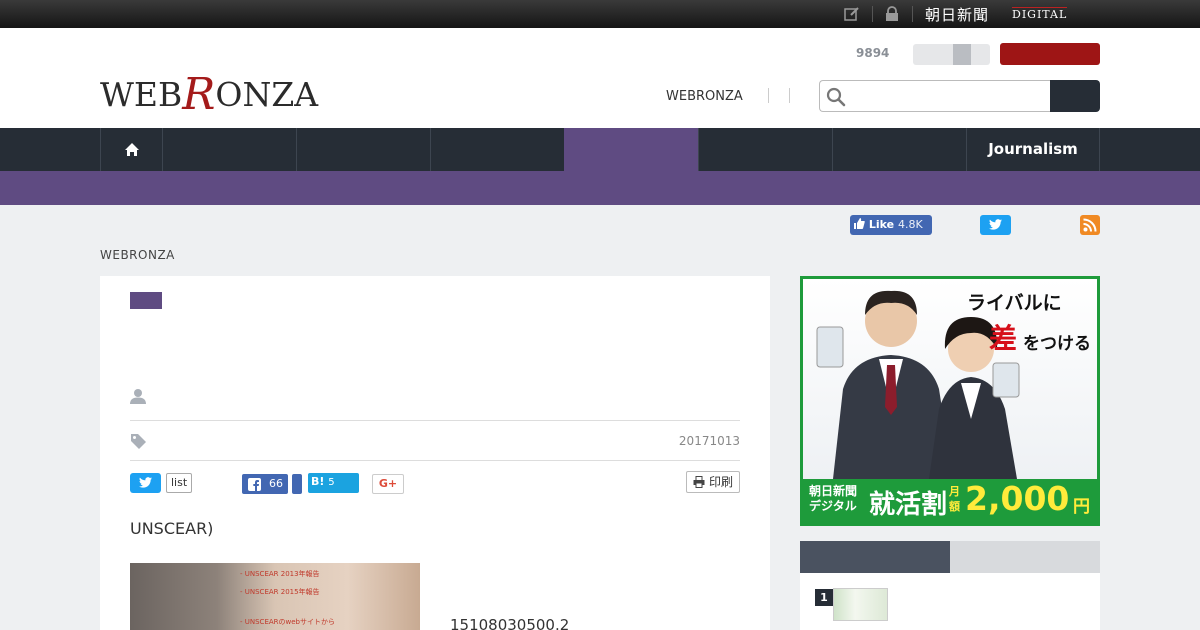 The height and width of the screenshot is (630, 1200). I want to click on print-button: 印刷, so click(713, 482).